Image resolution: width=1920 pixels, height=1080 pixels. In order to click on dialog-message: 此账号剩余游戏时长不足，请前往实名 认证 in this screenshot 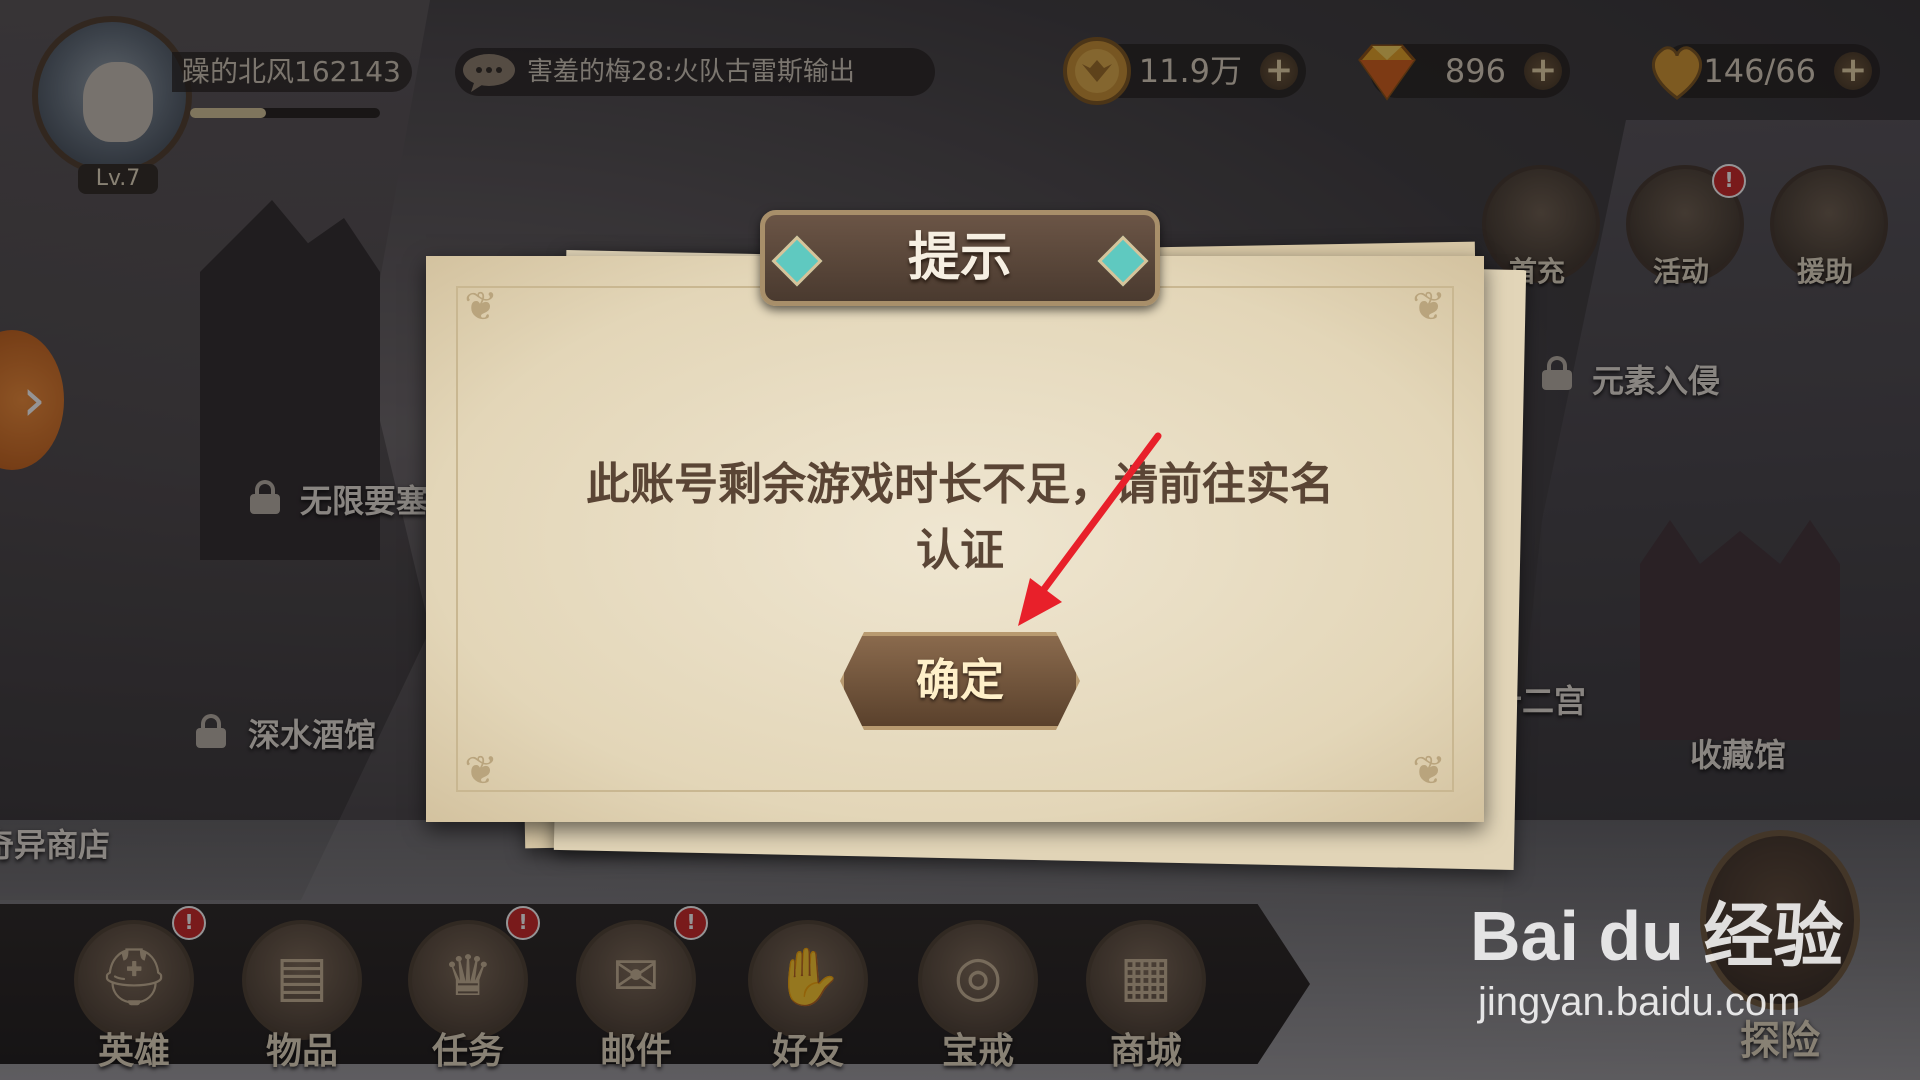, I will do `click(960, 518)`.